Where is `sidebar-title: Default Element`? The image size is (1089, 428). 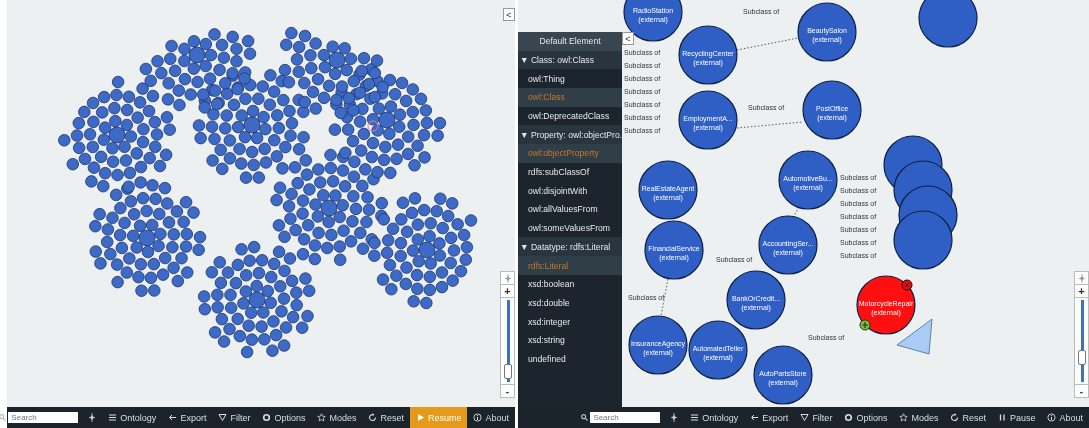 sidebar-title: Default Element is located at coordinates (570, 41).